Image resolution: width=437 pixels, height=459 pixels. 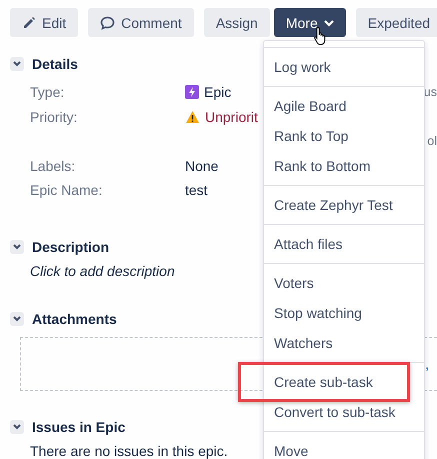 What do you see at coordinates (344, 136) in the screenshot?
I see `menu-item: Rank to Top` at bounding box center [344, 136].